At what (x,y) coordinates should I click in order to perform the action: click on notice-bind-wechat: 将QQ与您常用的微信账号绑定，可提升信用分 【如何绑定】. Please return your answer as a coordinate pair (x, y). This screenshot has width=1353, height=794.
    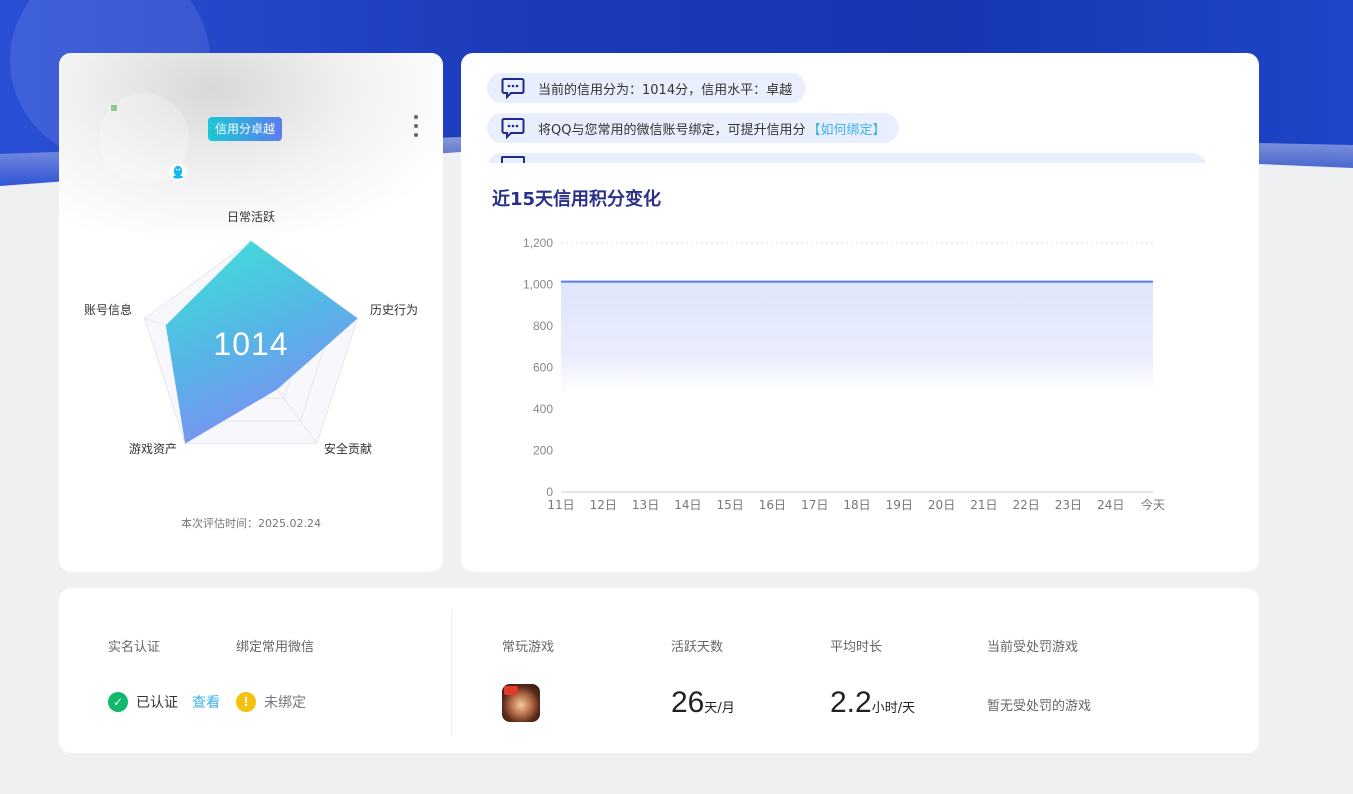
    Looking at the image, I should click on (693, 128).